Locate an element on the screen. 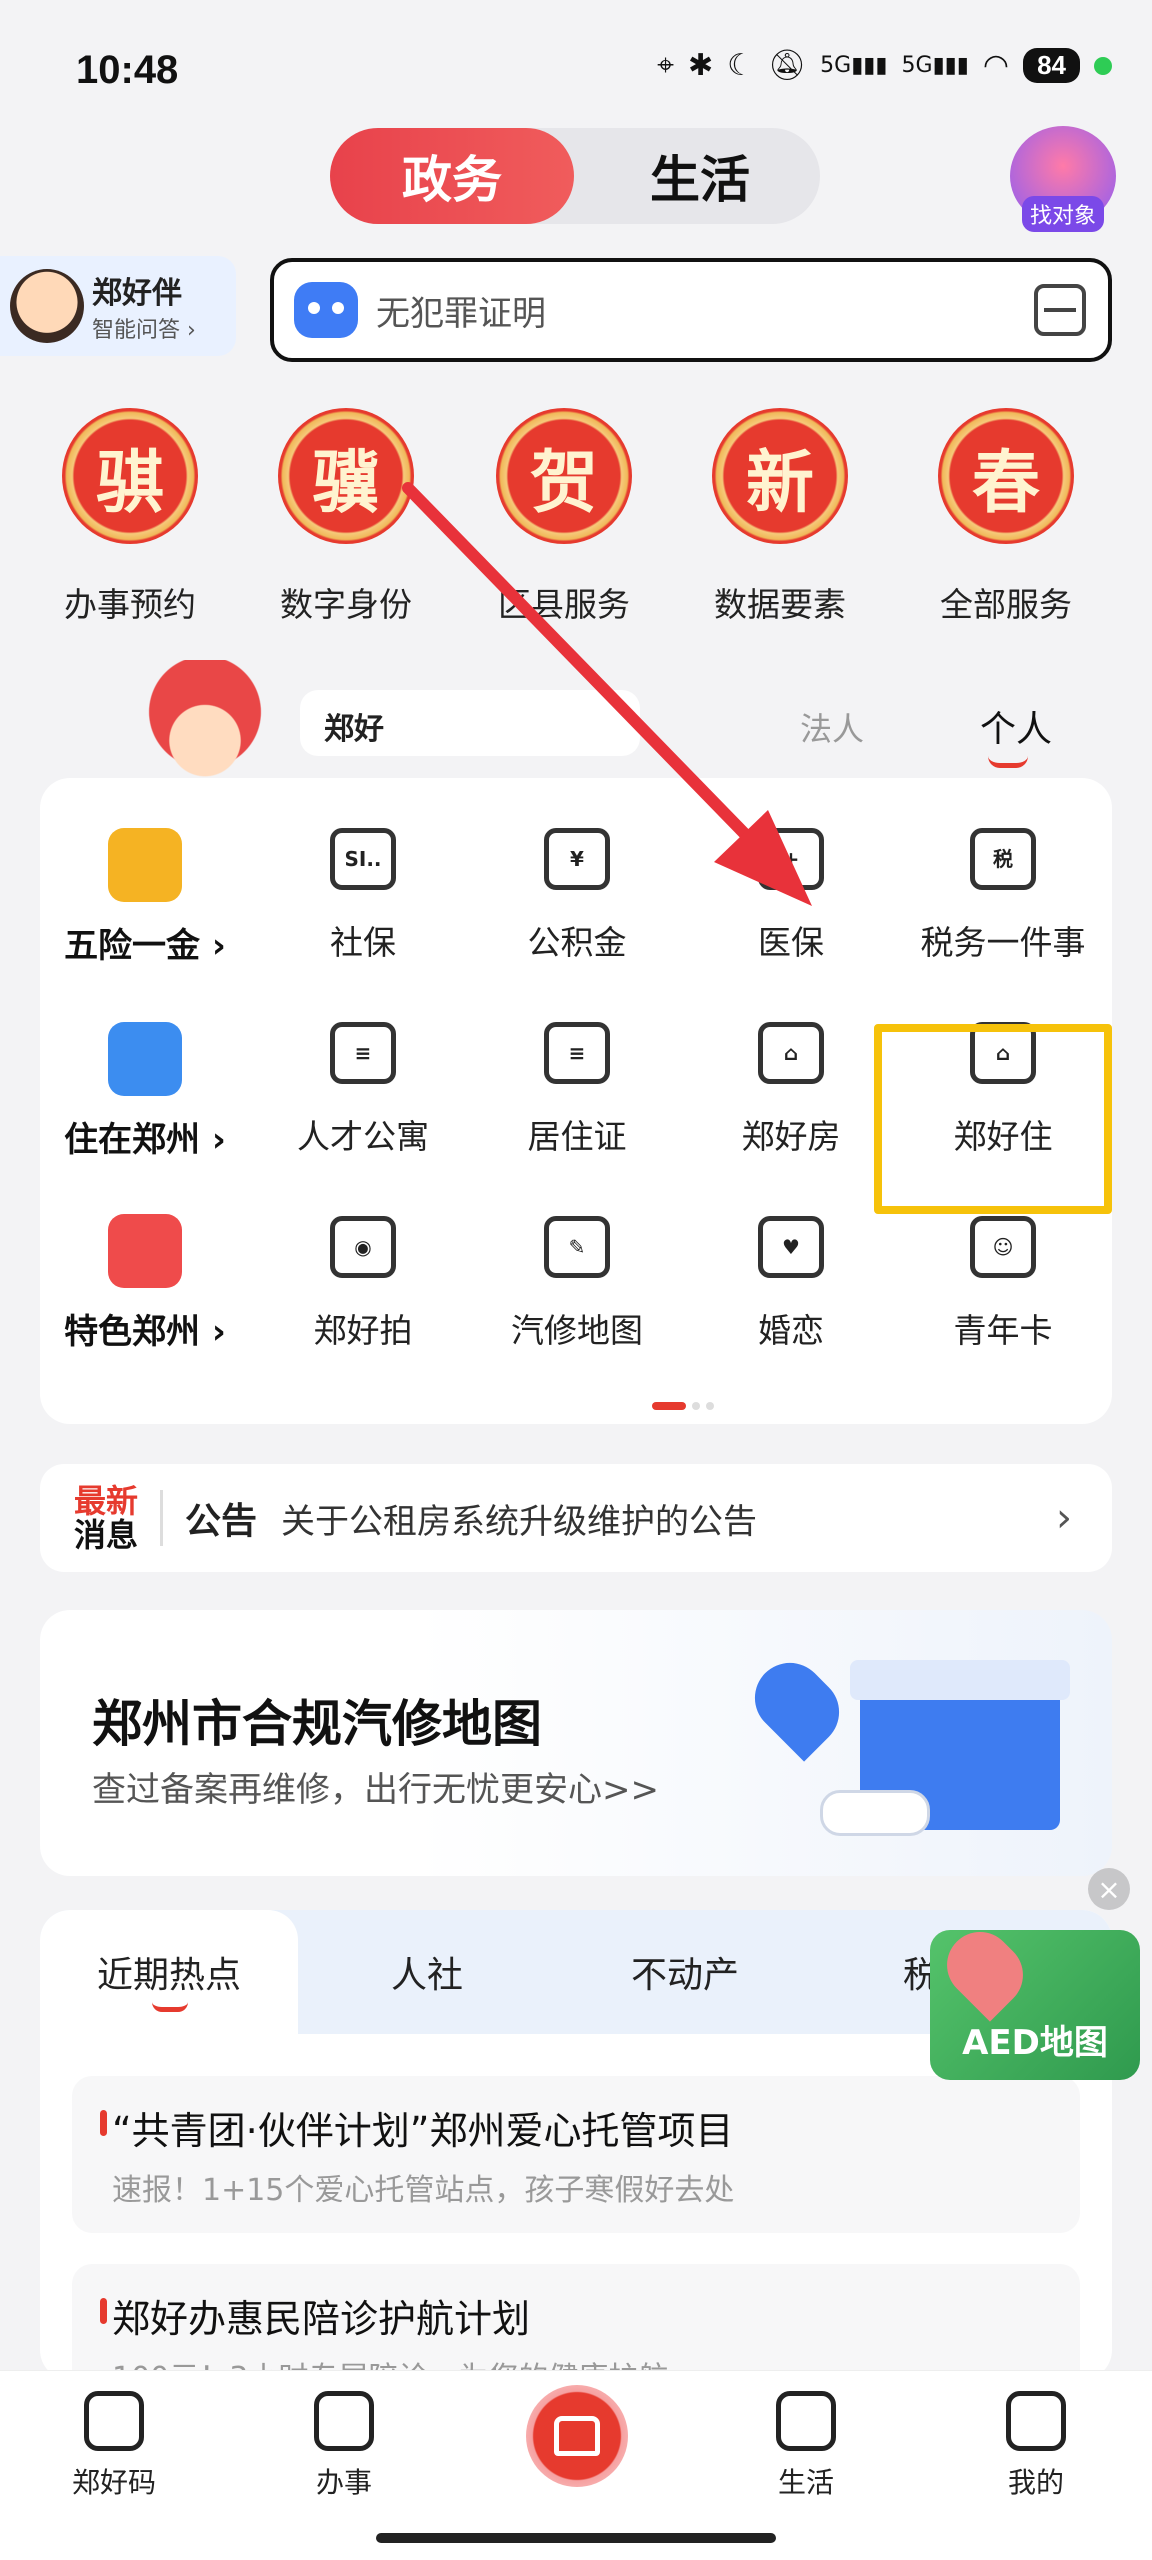 This screenshot has width=1152, height=2560. quick-service-2: 贺区县服务 is located at coordinates (564, 517).